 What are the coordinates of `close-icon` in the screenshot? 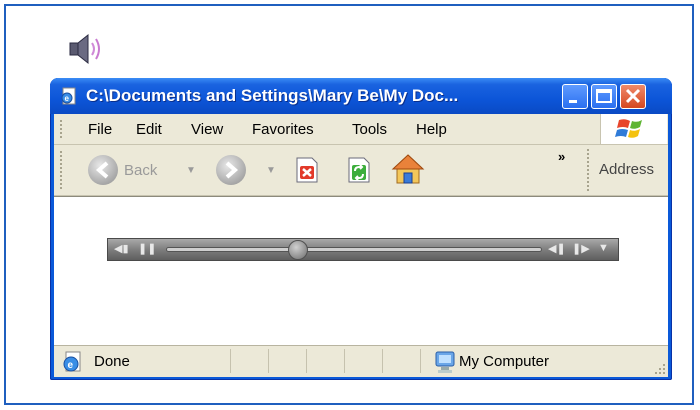 It's located at (633, 96).